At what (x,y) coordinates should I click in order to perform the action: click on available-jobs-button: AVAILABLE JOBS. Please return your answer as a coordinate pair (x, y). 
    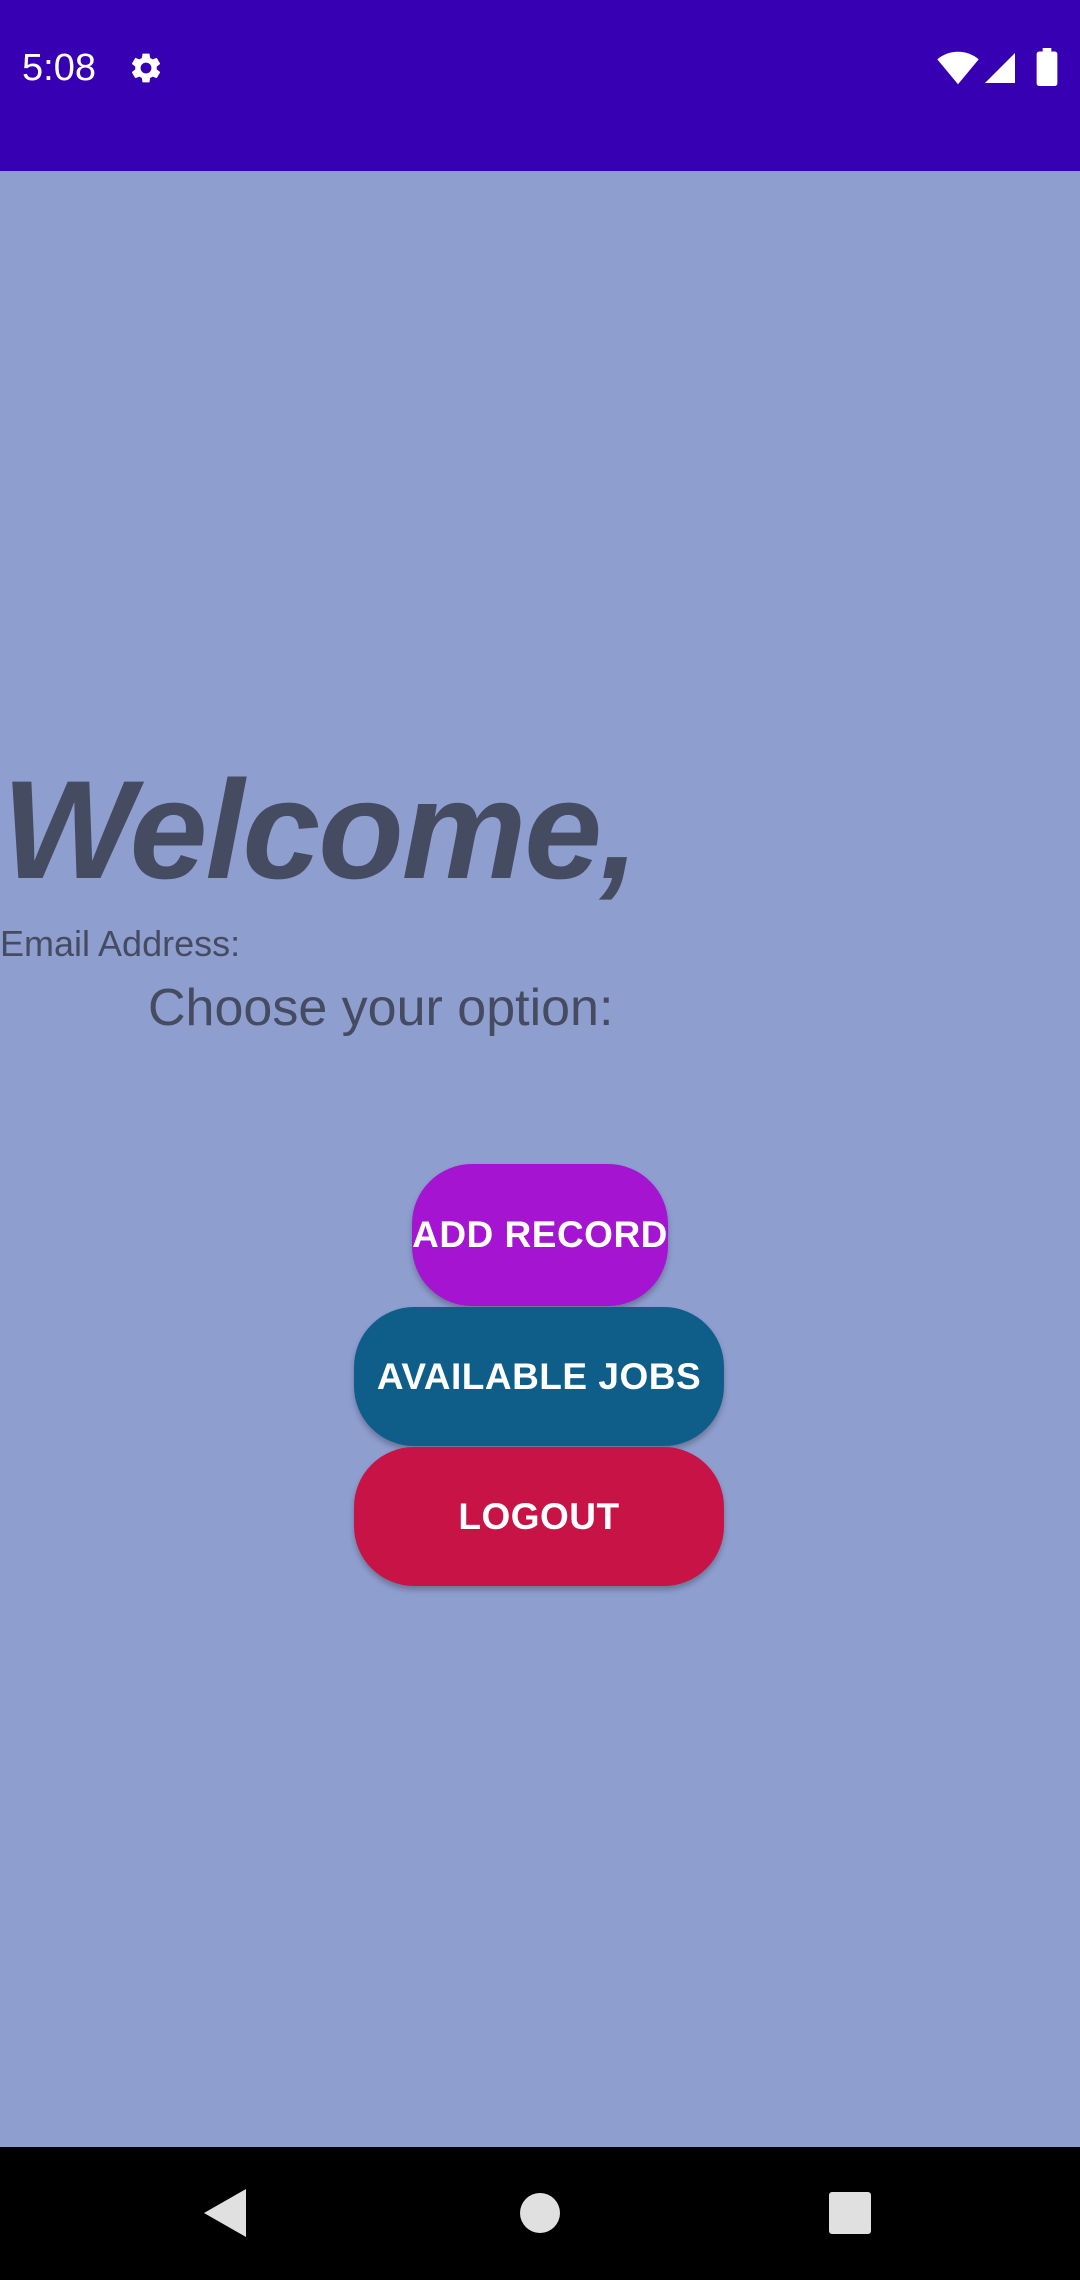
    Looking at the image, I should click on (539, 1376).